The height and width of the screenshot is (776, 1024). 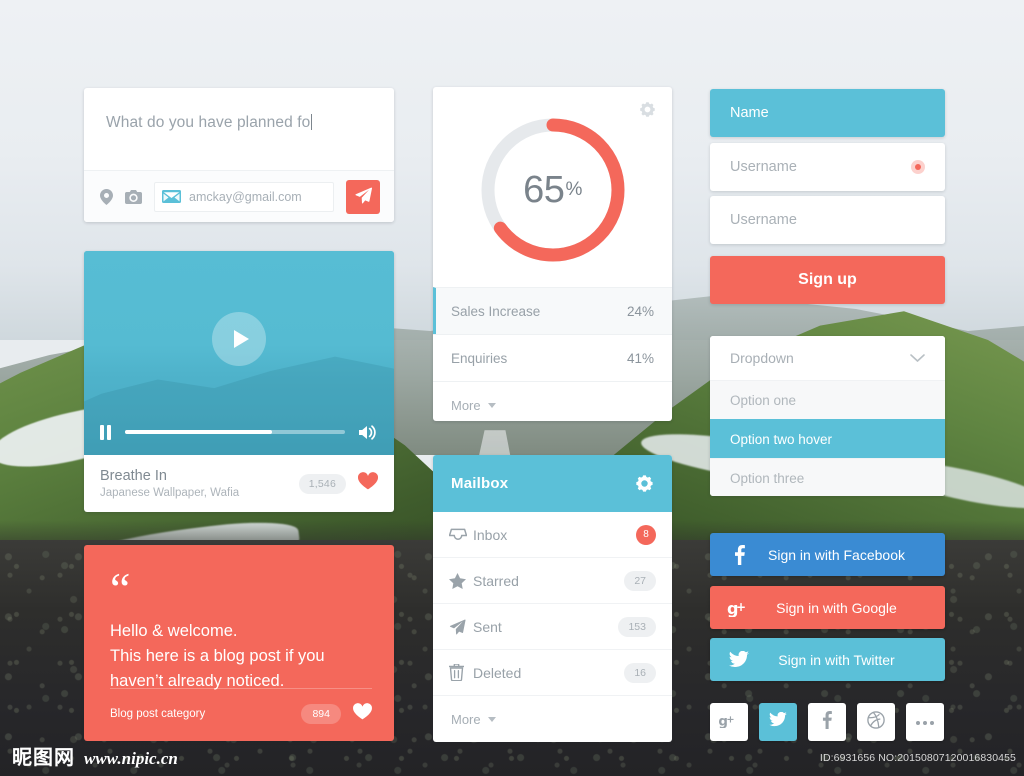 What do you see at coordinates (640, 358) in the screenshot?
I see `stat-row-value: 41%` at bounding box center [640, 358].